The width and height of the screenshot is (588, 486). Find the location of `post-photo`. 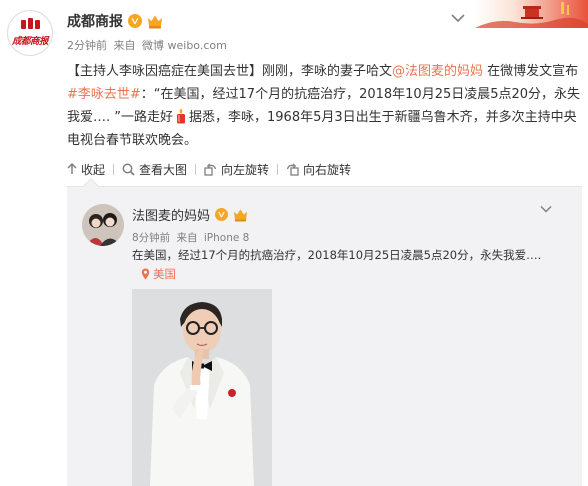

post-photo is located at coordinates (202, 387).